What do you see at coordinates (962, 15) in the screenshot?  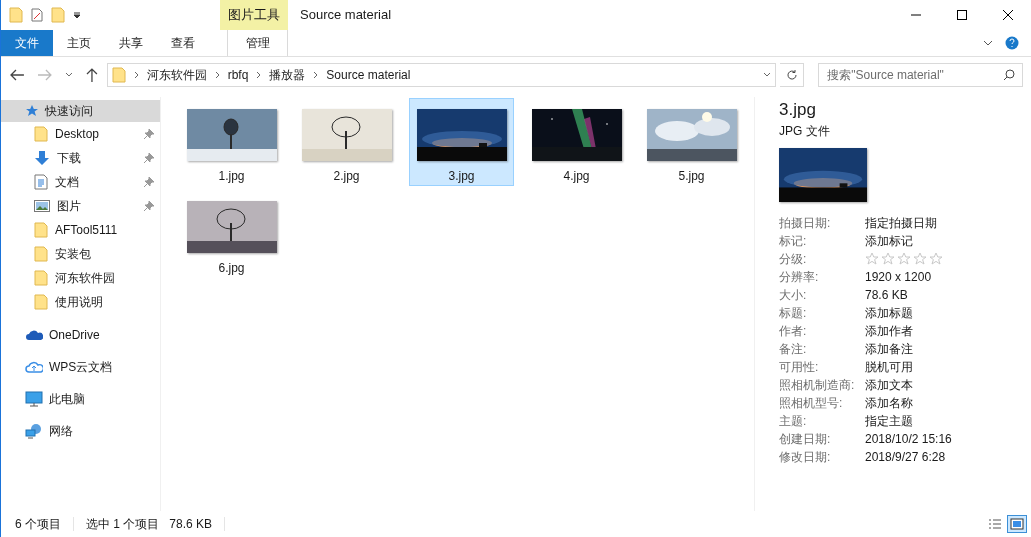 I see `maximize-icon` at bounding box center [962, 15].